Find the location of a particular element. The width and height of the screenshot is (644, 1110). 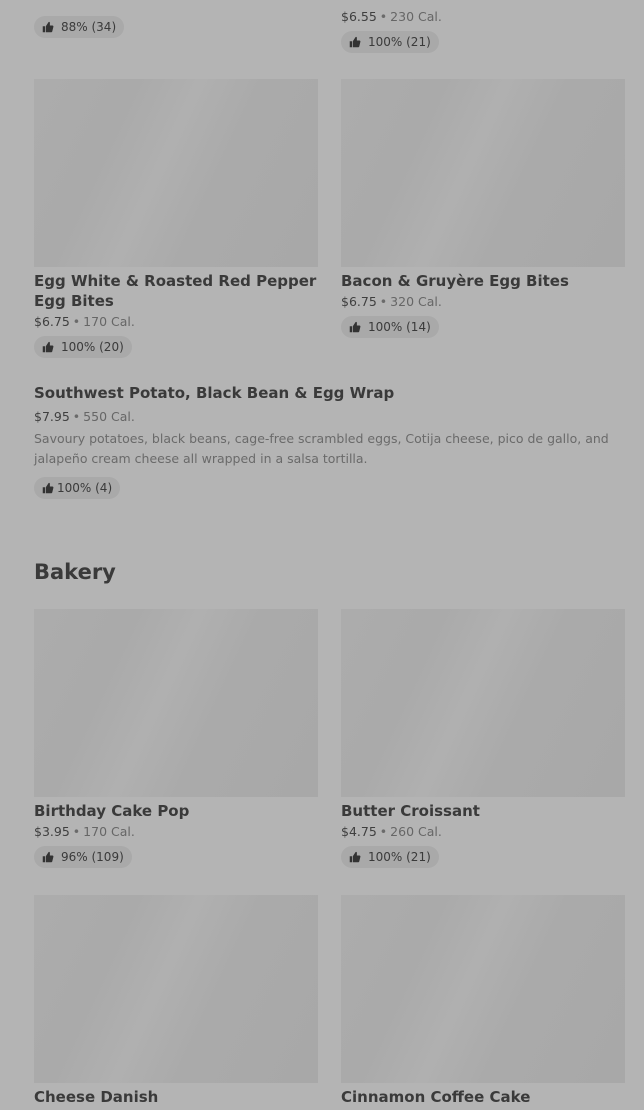

item-name: Cinnamon Coffee Cake is located at coordinates (436, 1097).